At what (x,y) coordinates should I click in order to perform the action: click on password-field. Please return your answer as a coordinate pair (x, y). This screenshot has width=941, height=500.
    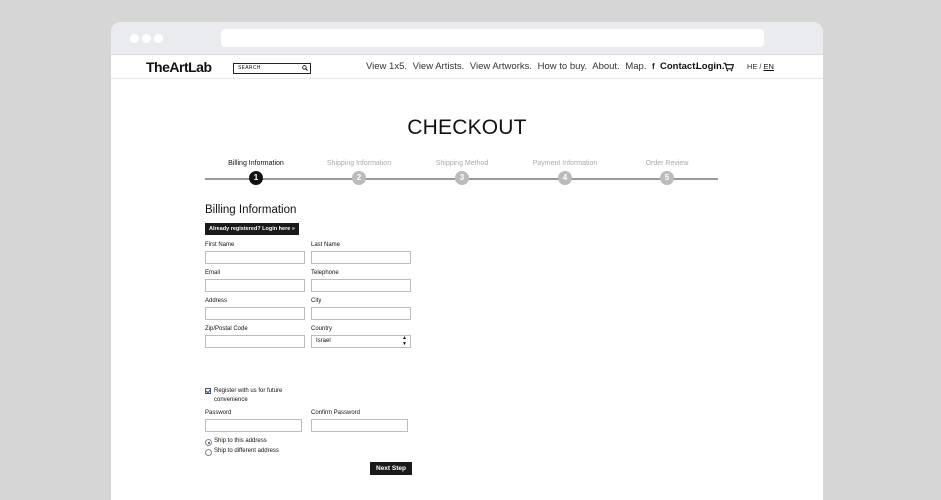
    Looking at the image, I should click on (253, 425).